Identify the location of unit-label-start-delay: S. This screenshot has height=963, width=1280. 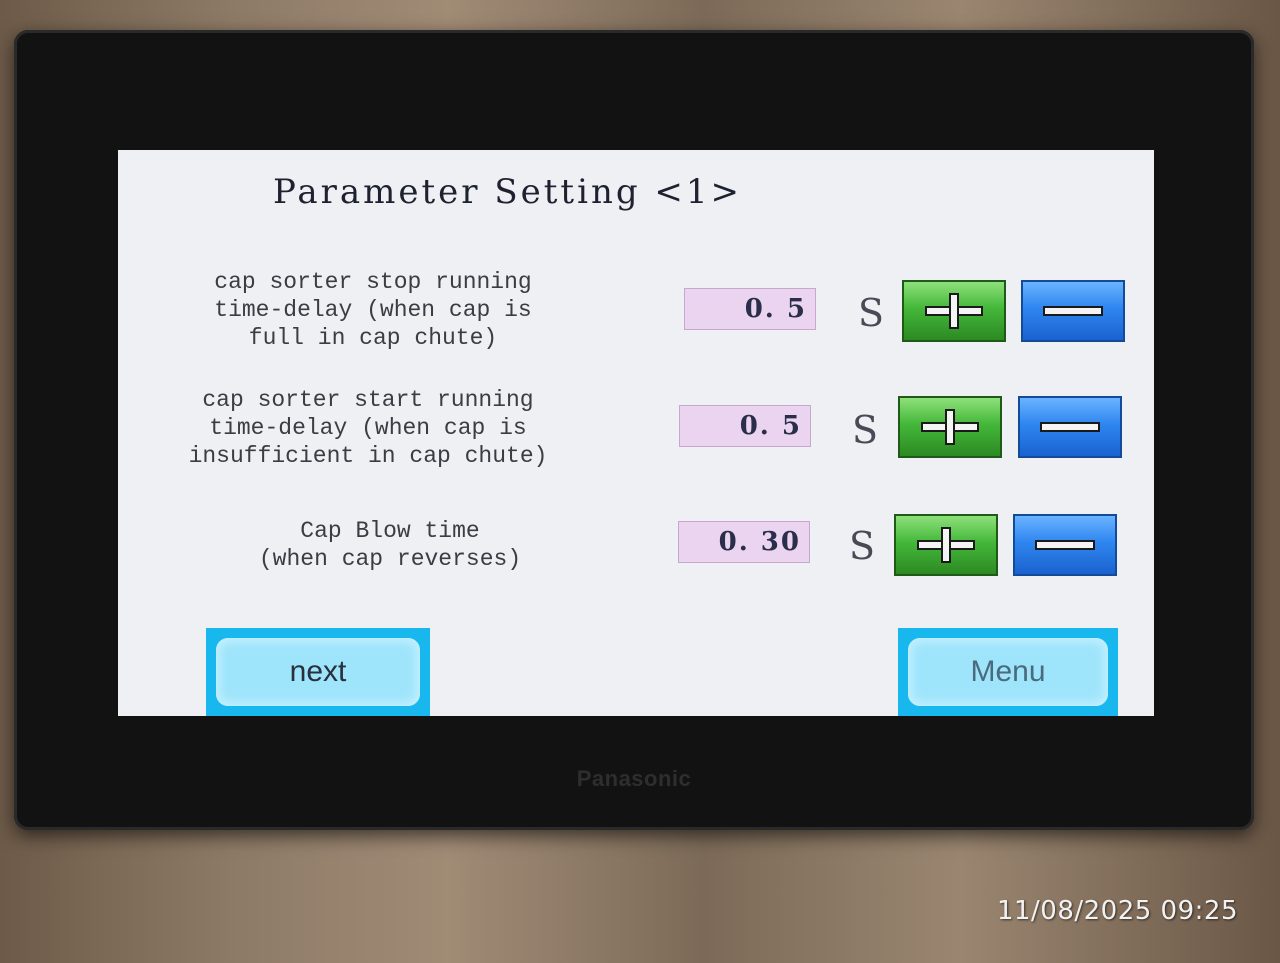
(865, 430).